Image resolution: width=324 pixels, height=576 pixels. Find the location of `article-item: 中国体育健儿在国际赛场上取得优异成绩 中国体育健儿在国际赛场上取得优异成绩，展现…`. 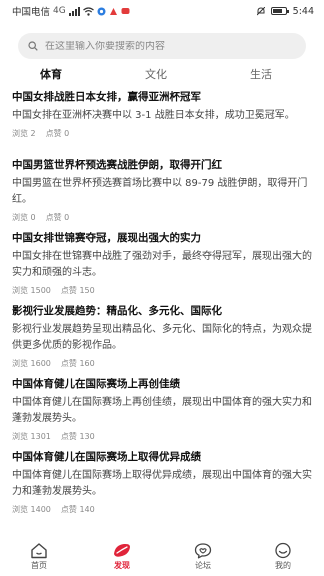

article-item: 中国体育健儿在国际赛场上取得优异成绩 中国体育健儿在国际赛场上取得优异成绩，展现… is located at coordinates (162, 486).